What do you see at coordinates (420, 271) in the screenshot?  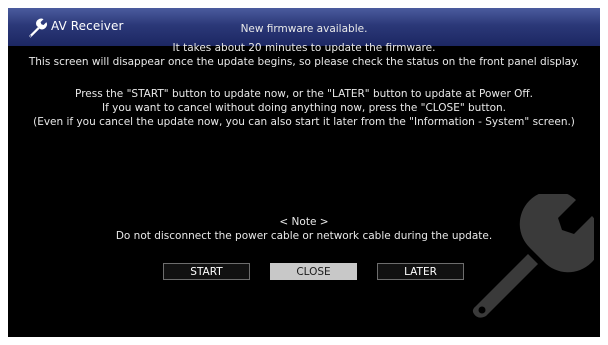 I see `later-button: LATER` at bounding box center [420, 271].